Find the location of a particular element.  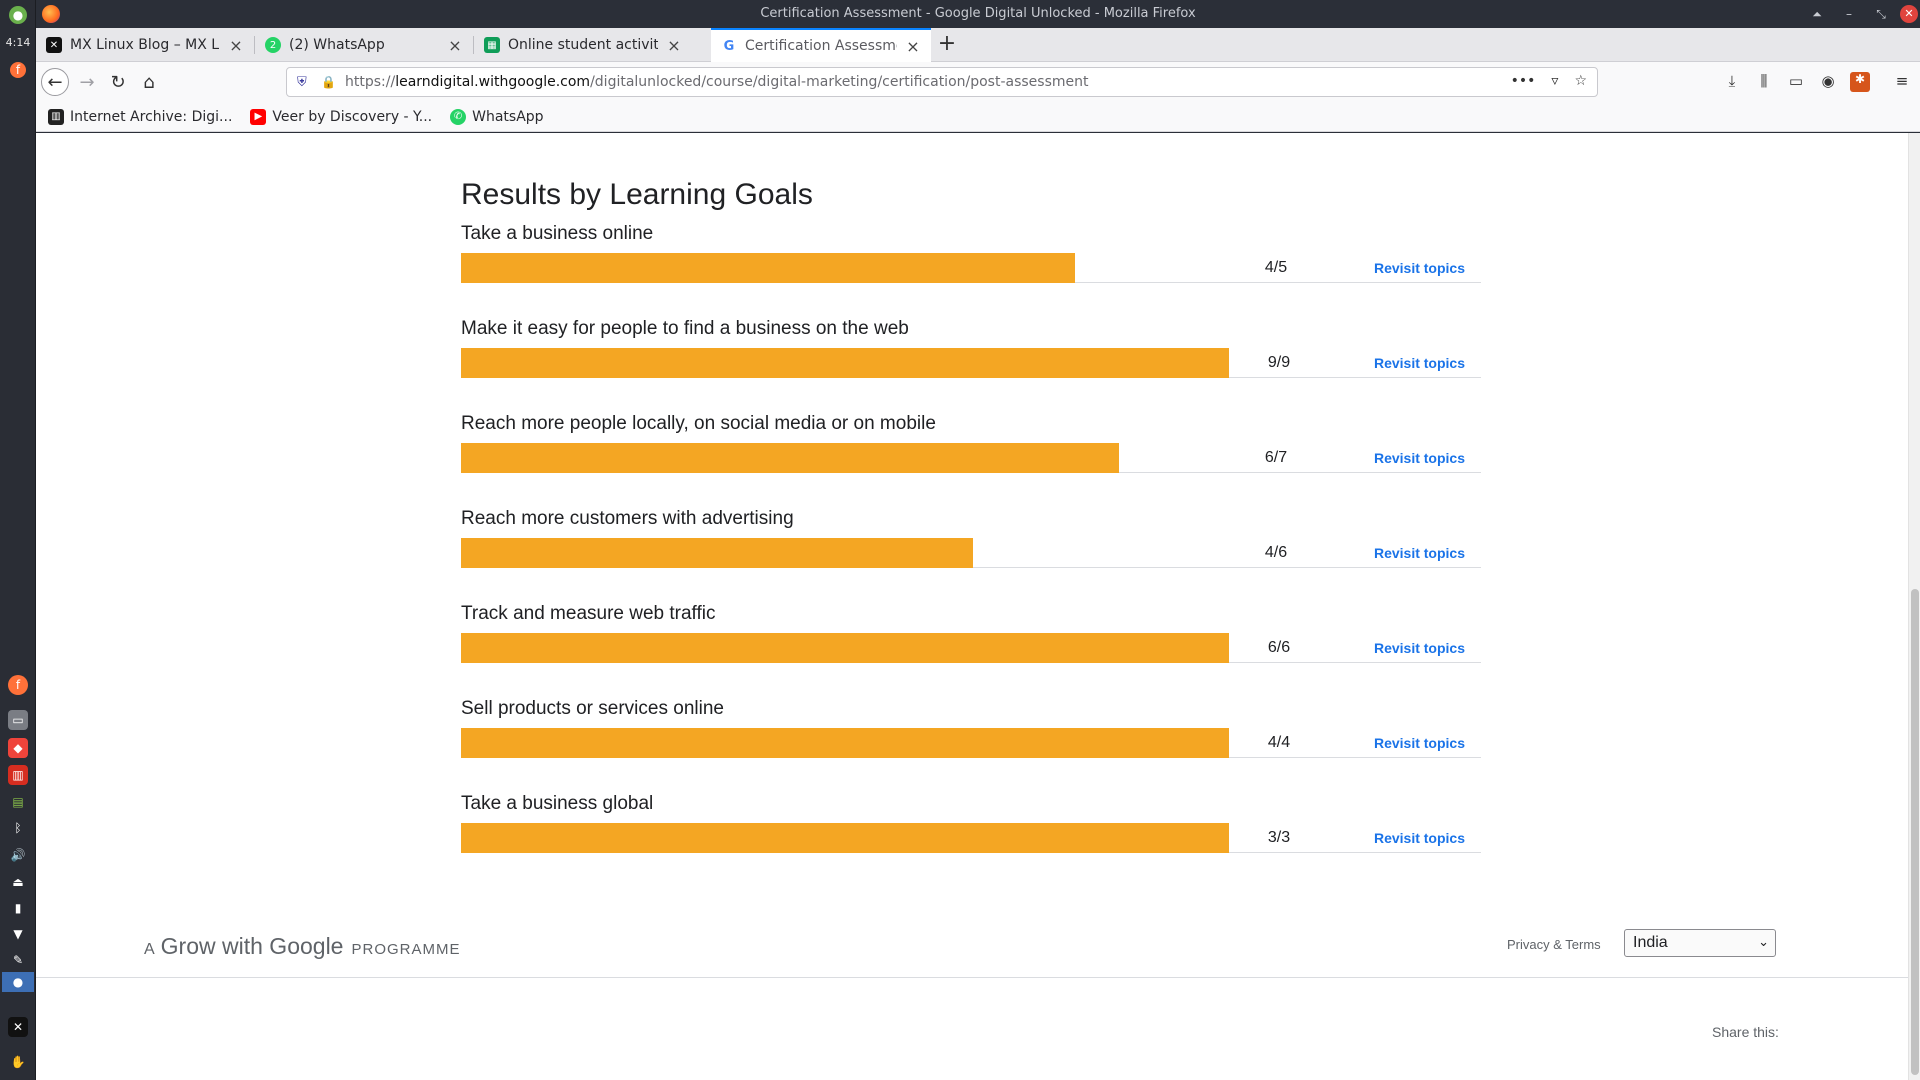

reload-button: ↻ is located at coordinates (118, 82).